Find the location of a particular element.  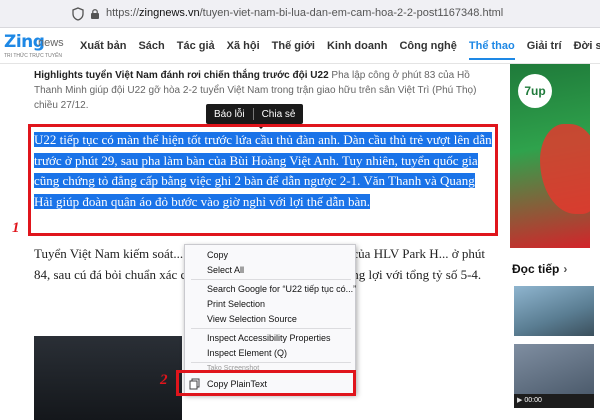

nav-item-the-thao: Thể thao is located at coordinates (491, 50).